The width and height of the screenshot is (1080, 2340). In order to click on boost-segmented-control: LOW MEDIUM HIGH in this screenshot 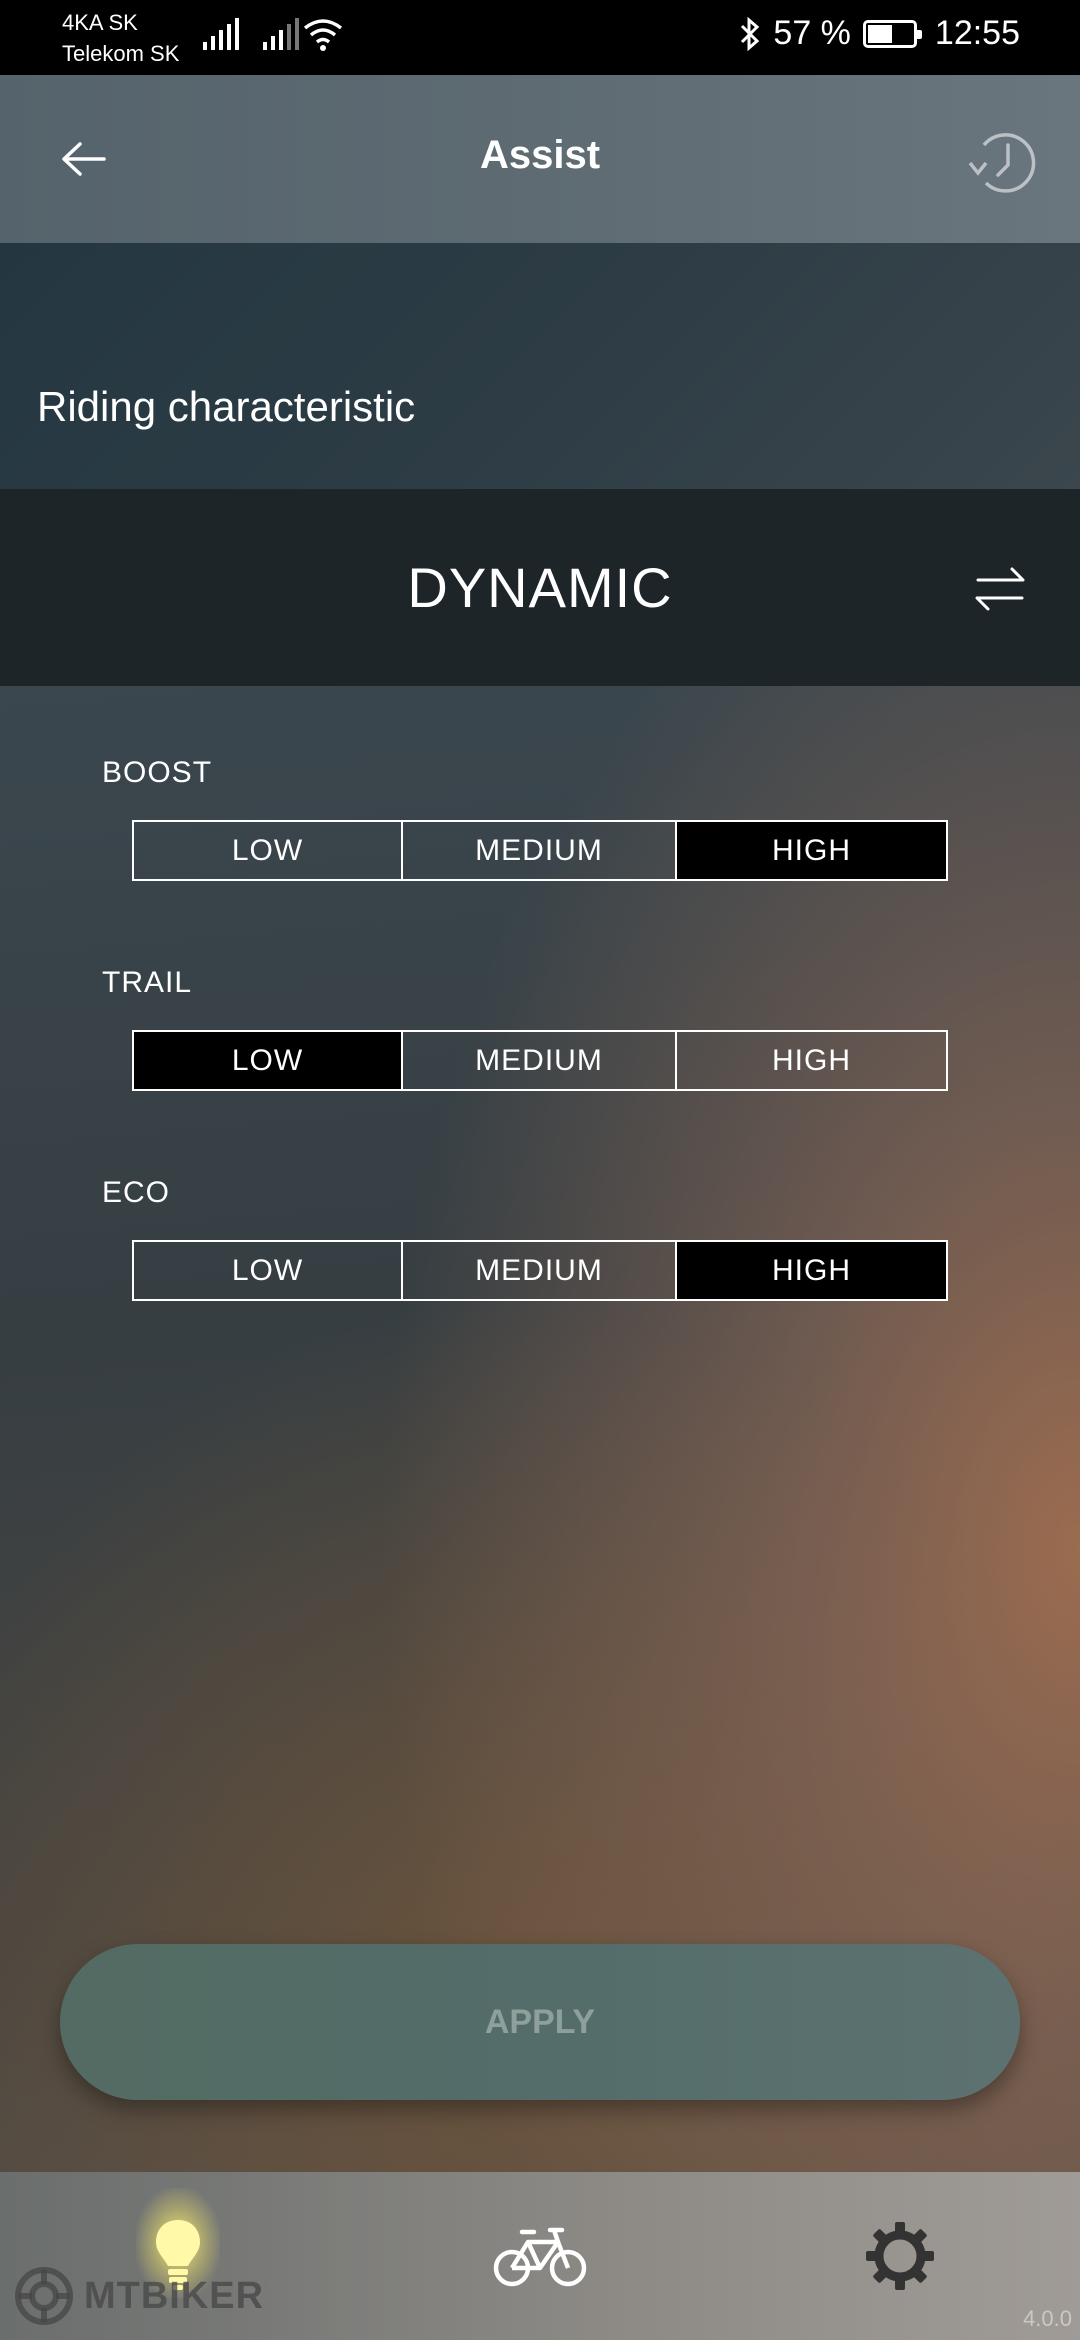, I will do `click(540, 850)`.